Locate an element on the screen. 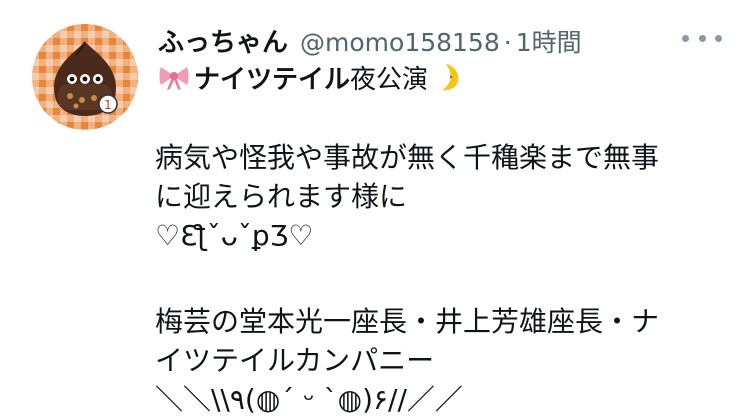 The height and width of the screenshot is (416, 750). tweet-header: ふっちゃん @momo158158 · 1時間 is located at coordinates (370, 40).